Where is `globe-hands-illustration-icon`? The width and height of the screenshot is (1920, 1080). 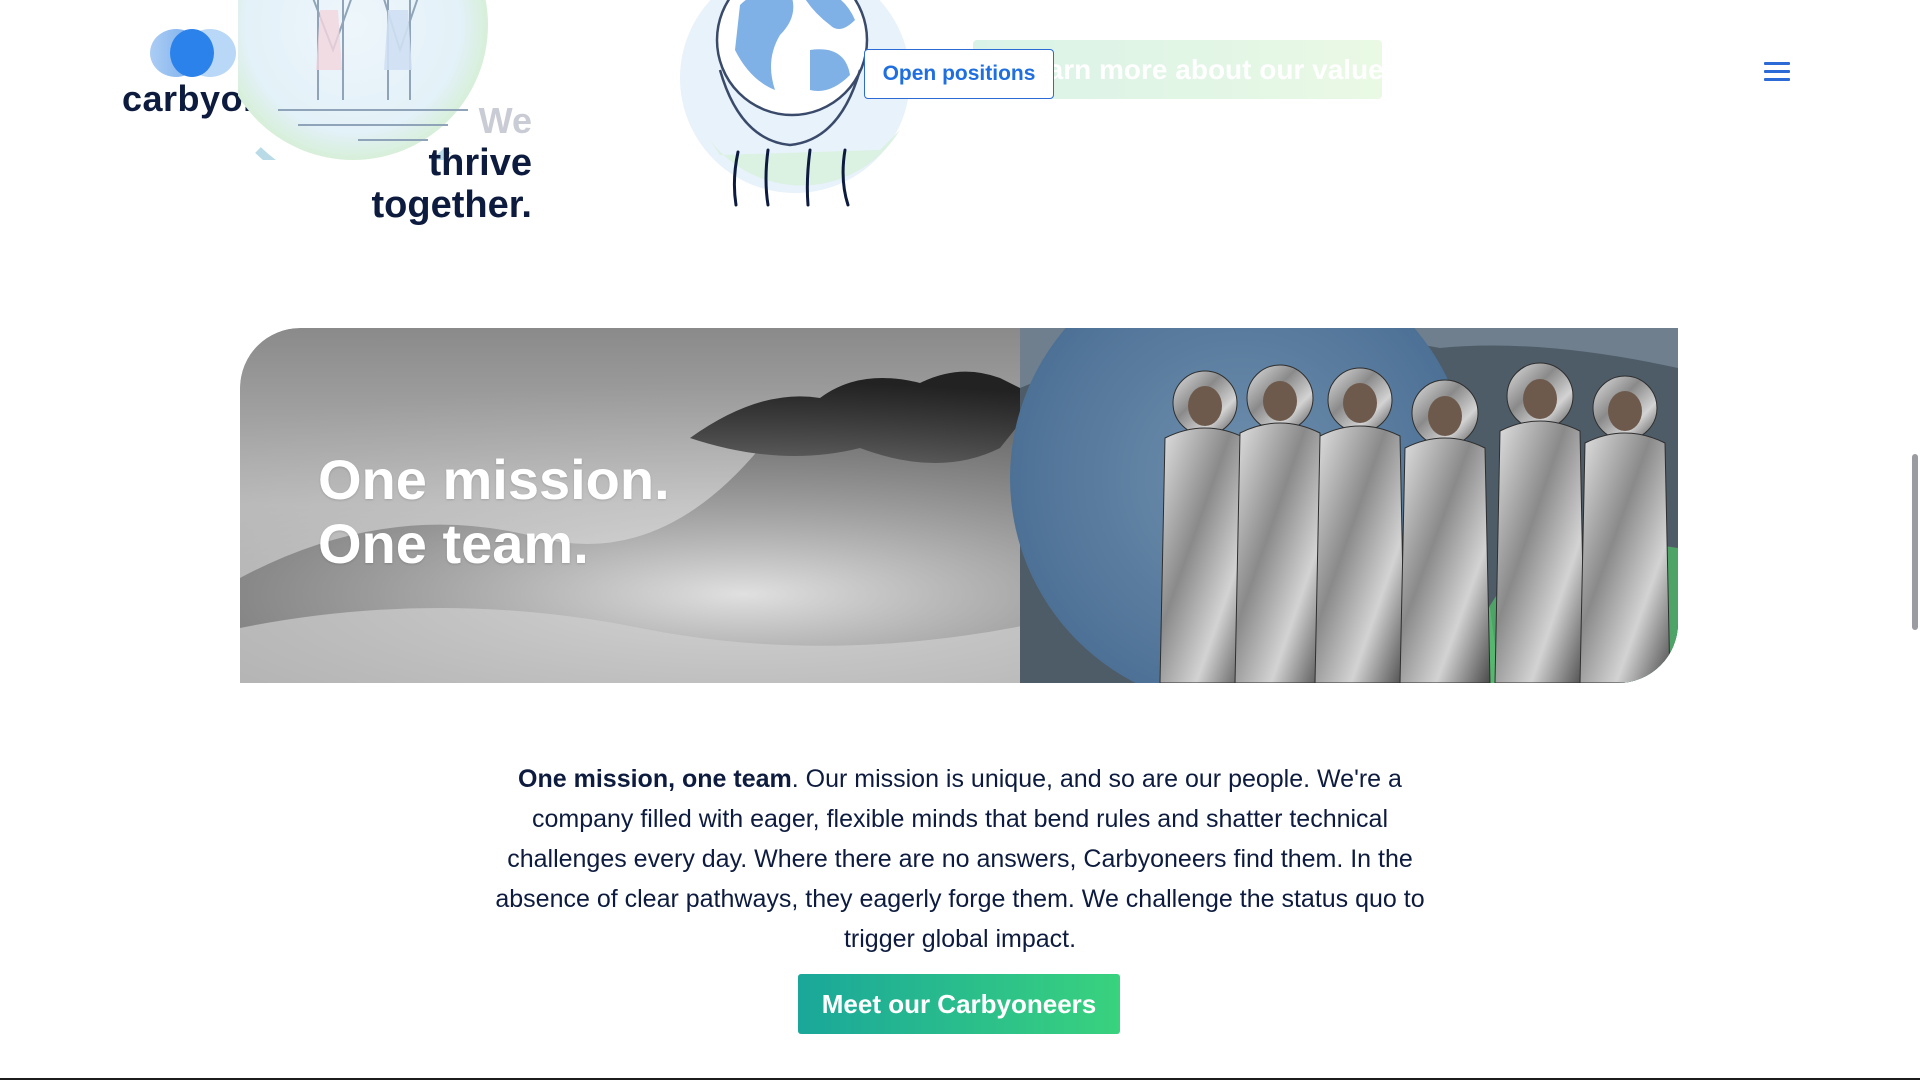
globe-hands-illustration-icon is located at coordinates (795, 103).